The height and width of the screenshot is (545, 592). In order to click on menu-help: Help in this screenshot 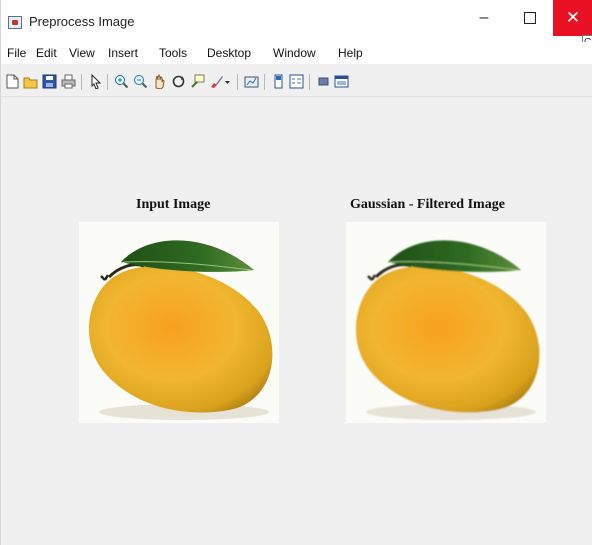, I will do `click(350, 53)`.